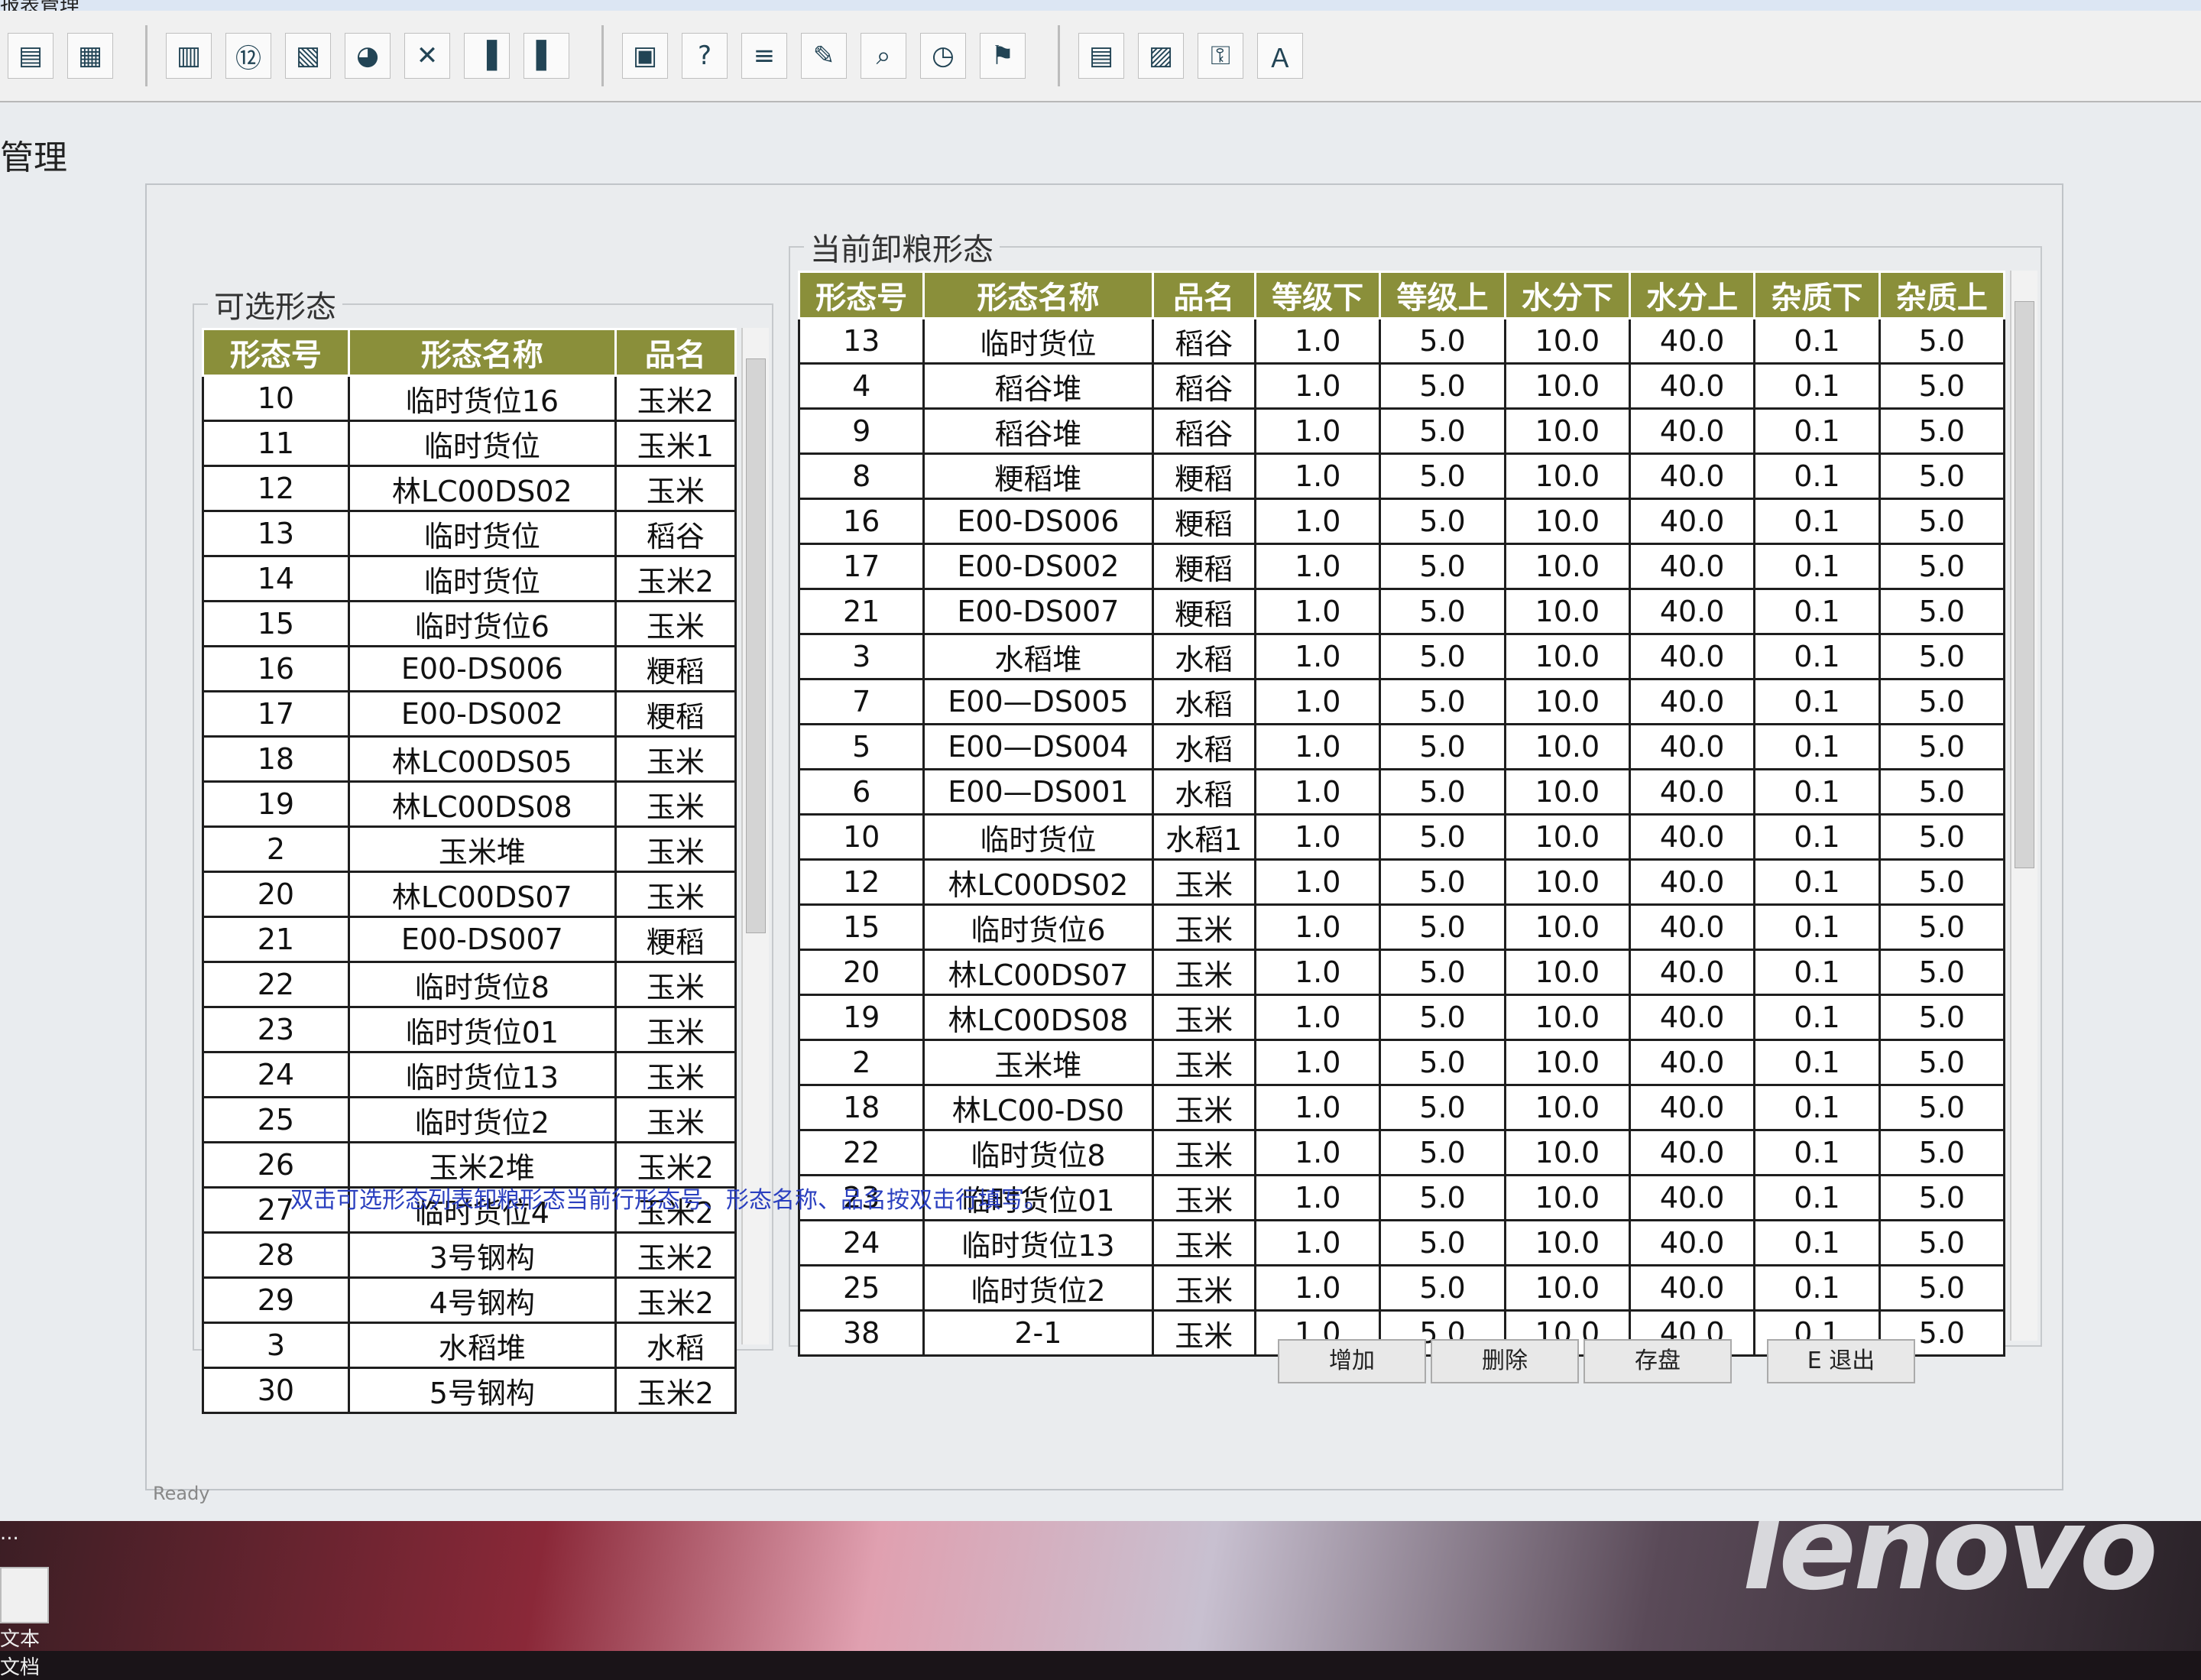  Describe the element at coordinates (675, 579) in the screenshot. I see `left-table-cell: 玉米2` at that location.